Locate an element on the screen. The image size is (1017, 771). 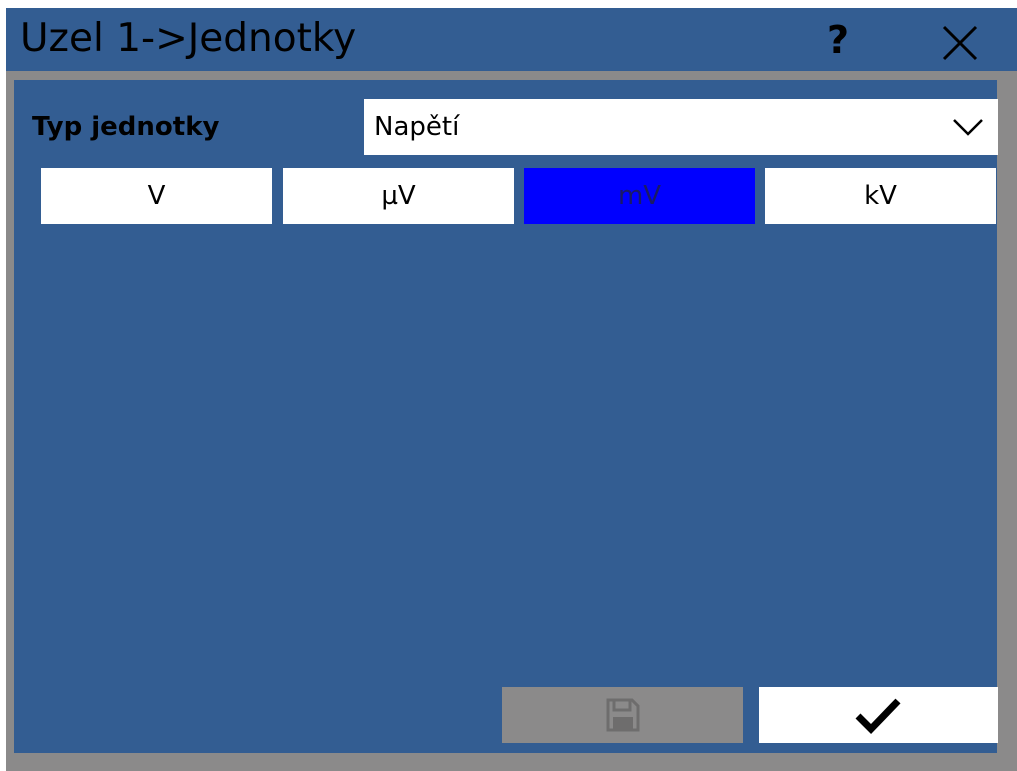
help-icon: ? is located at coordinates (838, 40).